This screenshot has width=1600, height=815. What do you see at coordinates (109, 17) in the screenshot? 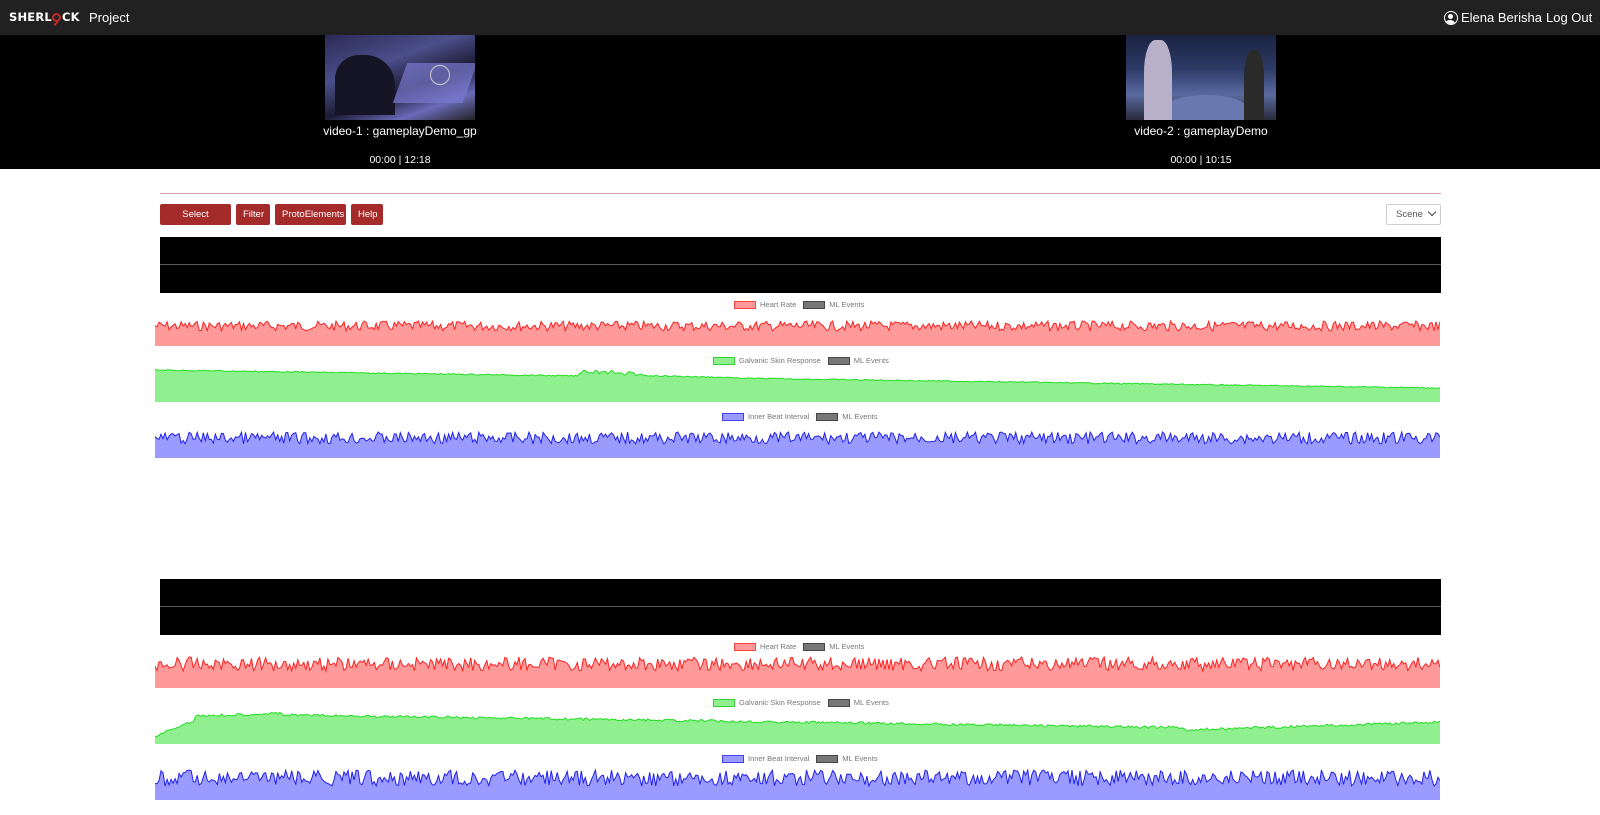
I see `nav-project-link: Project` at bounding box center [109, 17].